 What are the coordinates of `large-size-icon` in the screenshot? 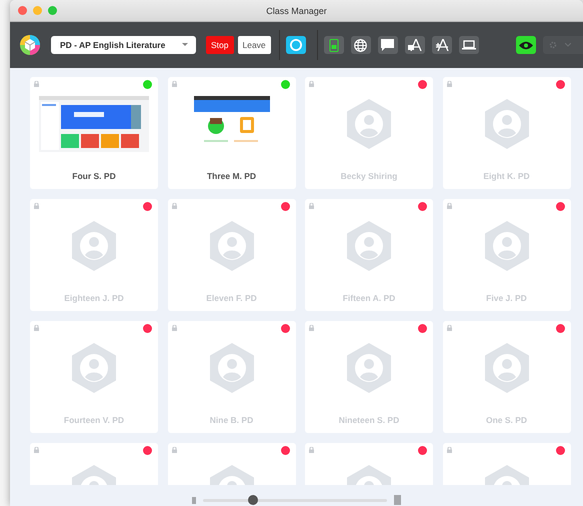 It's located at (397, 500).